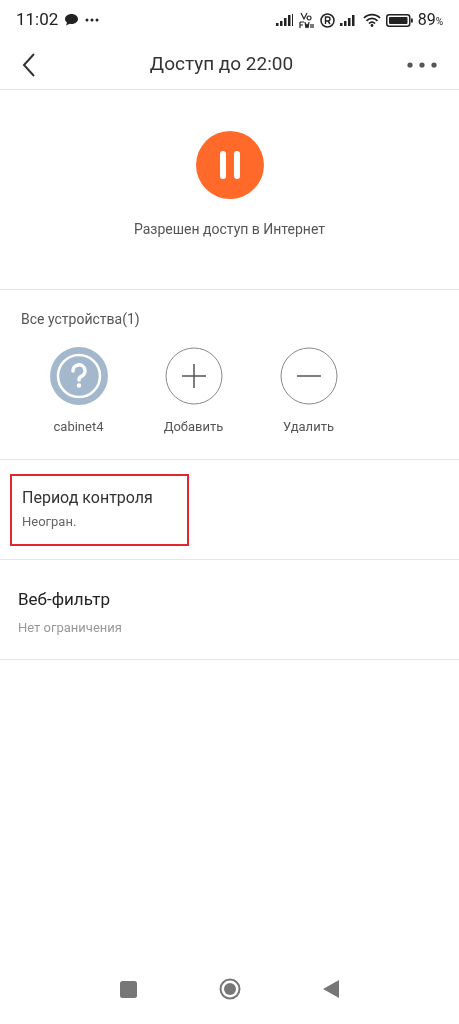  I want to click on back-nav-icon, so click(331, 989).